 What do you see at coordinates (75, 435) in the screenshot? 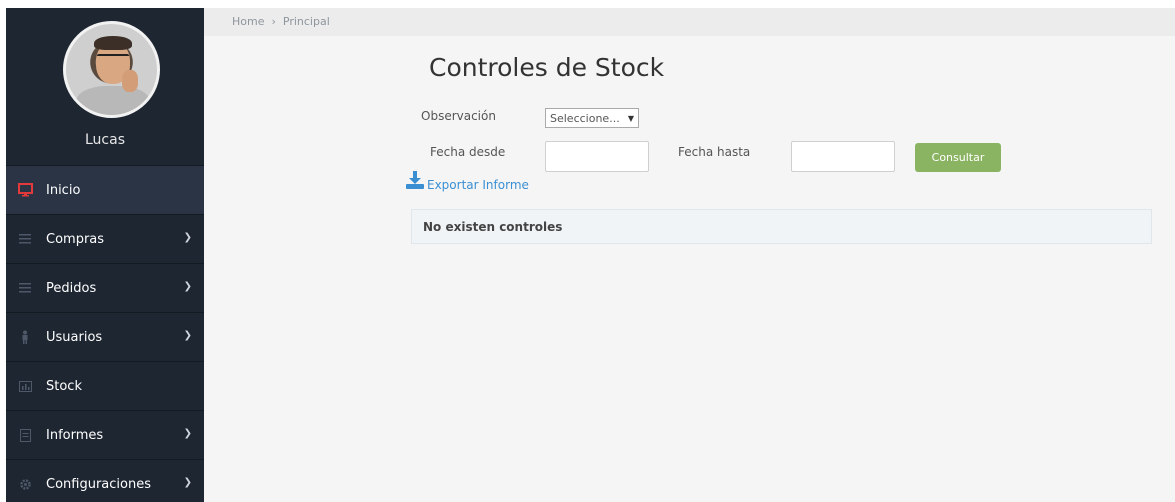
I see `sidebar-item-label: Informes` at bounding box center [75, 435].